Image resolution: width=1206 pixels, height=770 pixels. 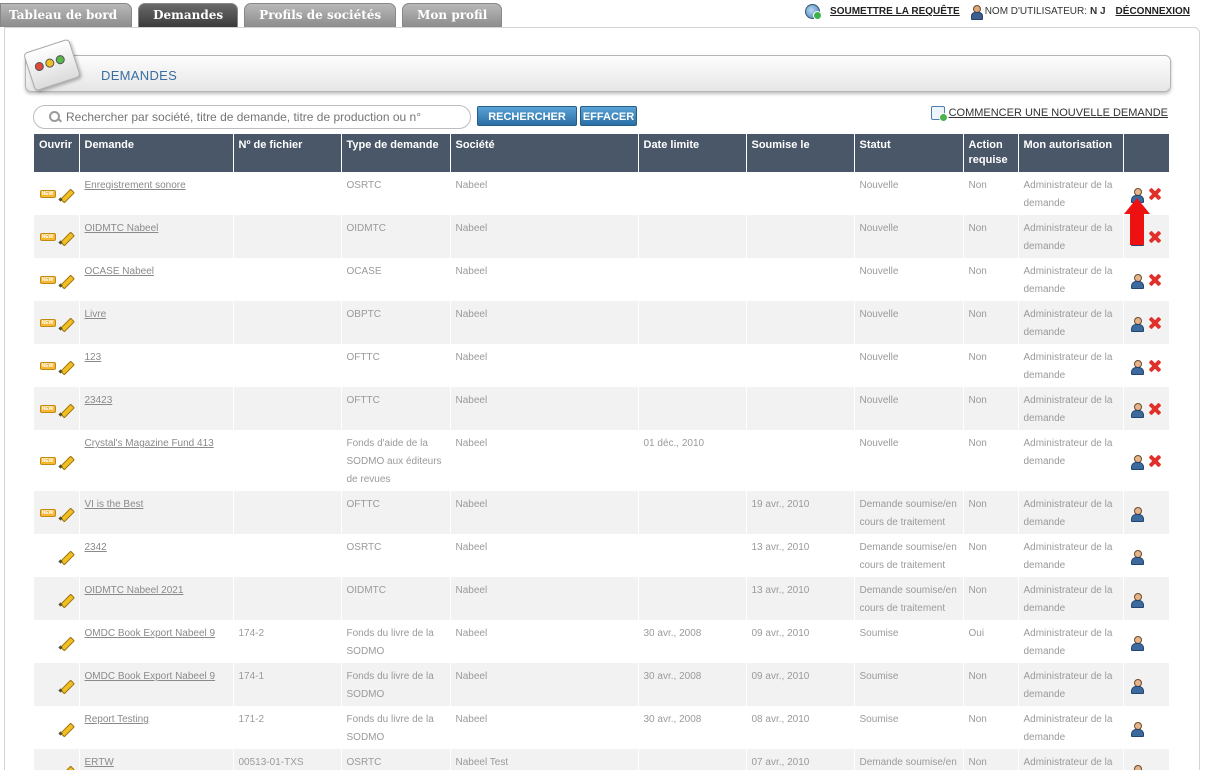 I want to click on tab-demandes: Demandes, so click(x=188, y=15).